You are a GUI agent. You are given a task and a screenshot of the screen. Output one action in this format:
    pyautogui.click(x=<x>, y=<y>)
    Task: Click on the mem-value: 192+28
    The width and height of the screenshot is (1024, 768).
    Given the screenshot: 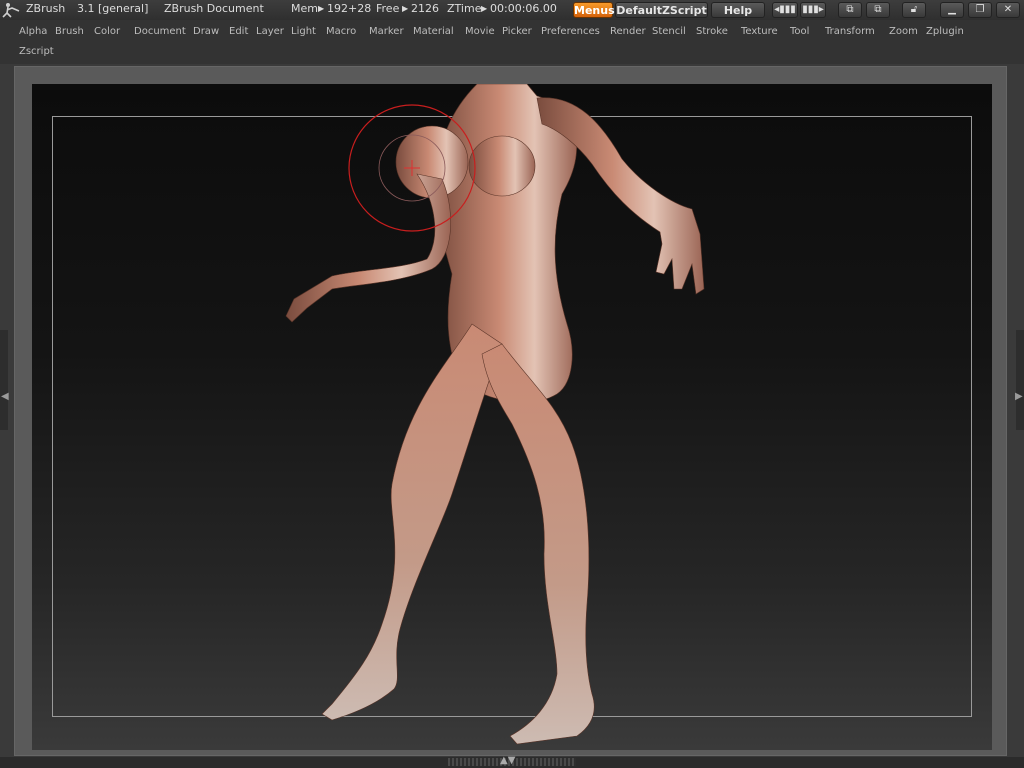 What is the action you would take?
    pyautogui.click(x=349, y=8)
    